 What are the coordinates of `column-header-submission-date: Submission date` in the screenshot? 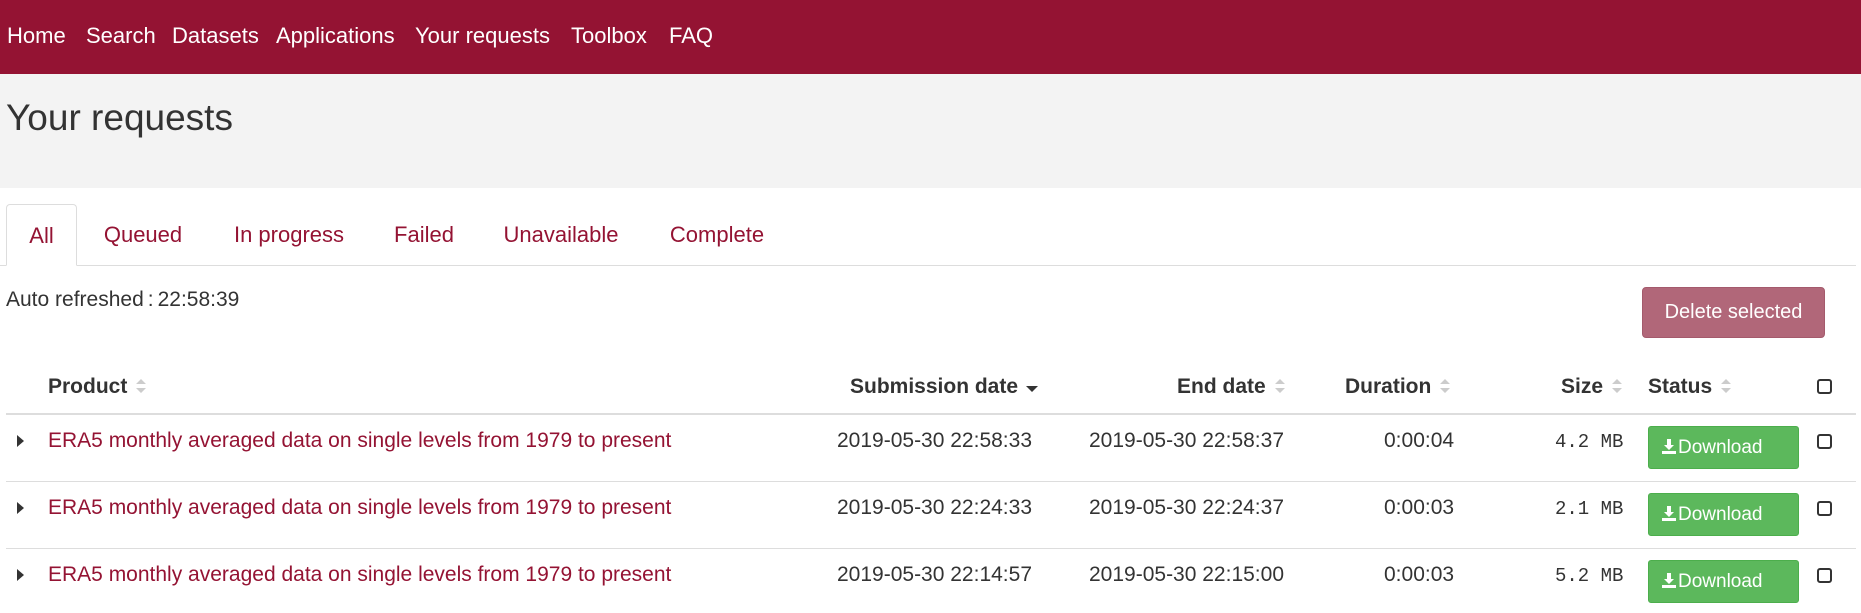 It's located at (944, 387).